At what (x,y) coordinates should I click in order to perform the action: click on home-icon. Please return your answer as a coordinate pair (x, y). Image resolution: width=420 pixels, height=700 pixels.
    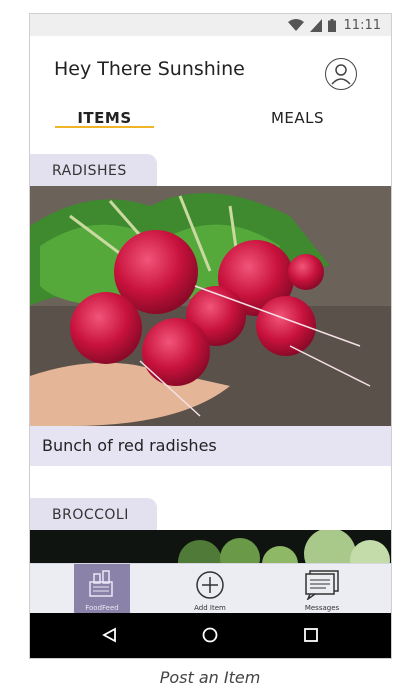
    Looking at the image, I should click on (210, 635).